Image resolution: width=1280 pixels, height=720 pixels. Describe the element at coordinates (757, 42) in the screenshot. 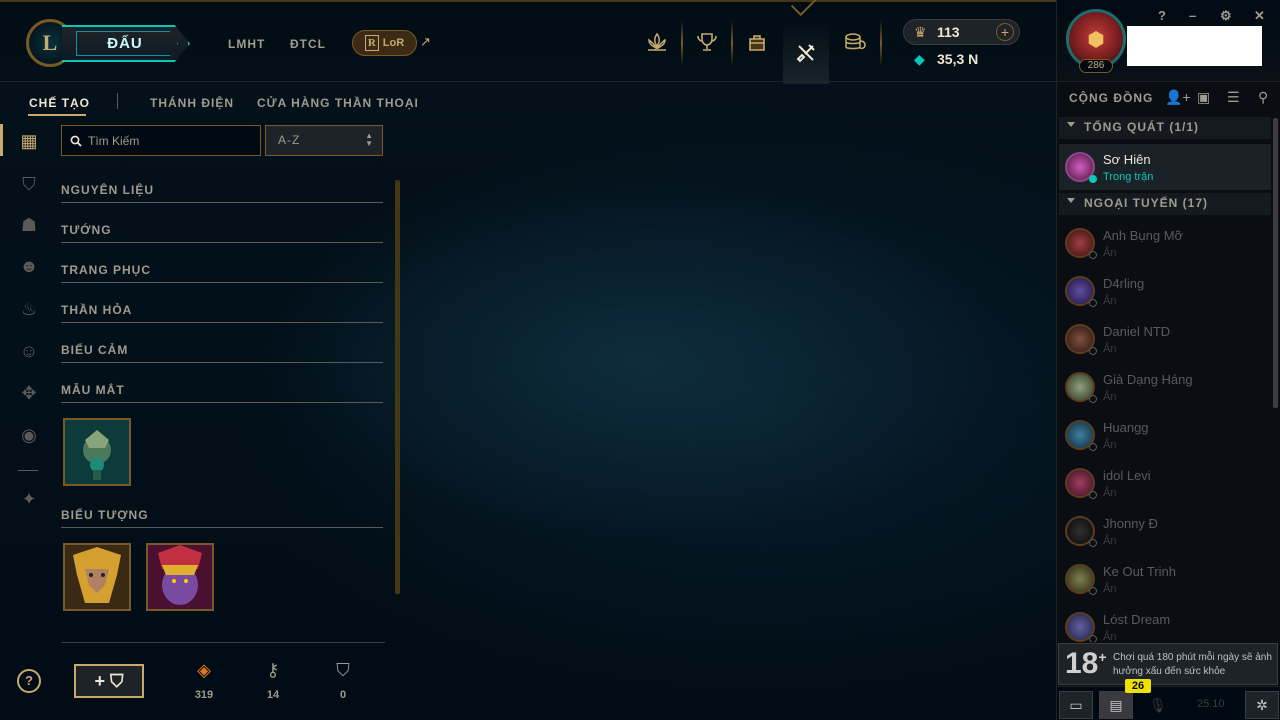

I see `backpack-icon` at that location.